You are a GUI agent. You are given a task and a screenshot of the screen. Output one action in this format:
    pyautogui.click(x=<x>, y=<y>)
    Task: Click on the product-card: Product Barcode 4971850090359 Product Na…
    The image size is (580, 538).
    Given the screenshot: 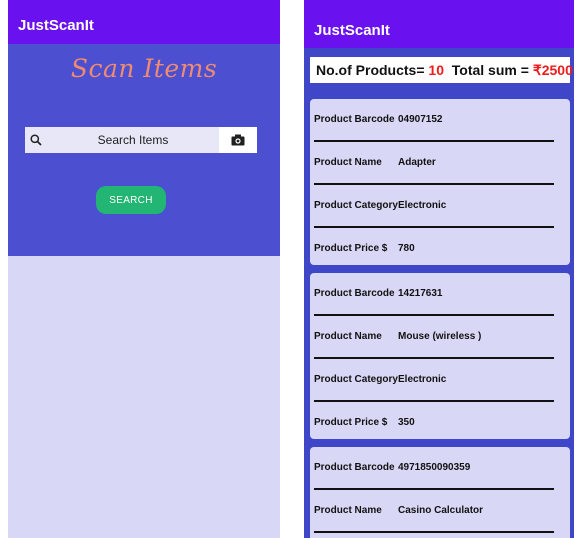 What is the action you would take?
    pyautogui.click(x=440, y=492)
    